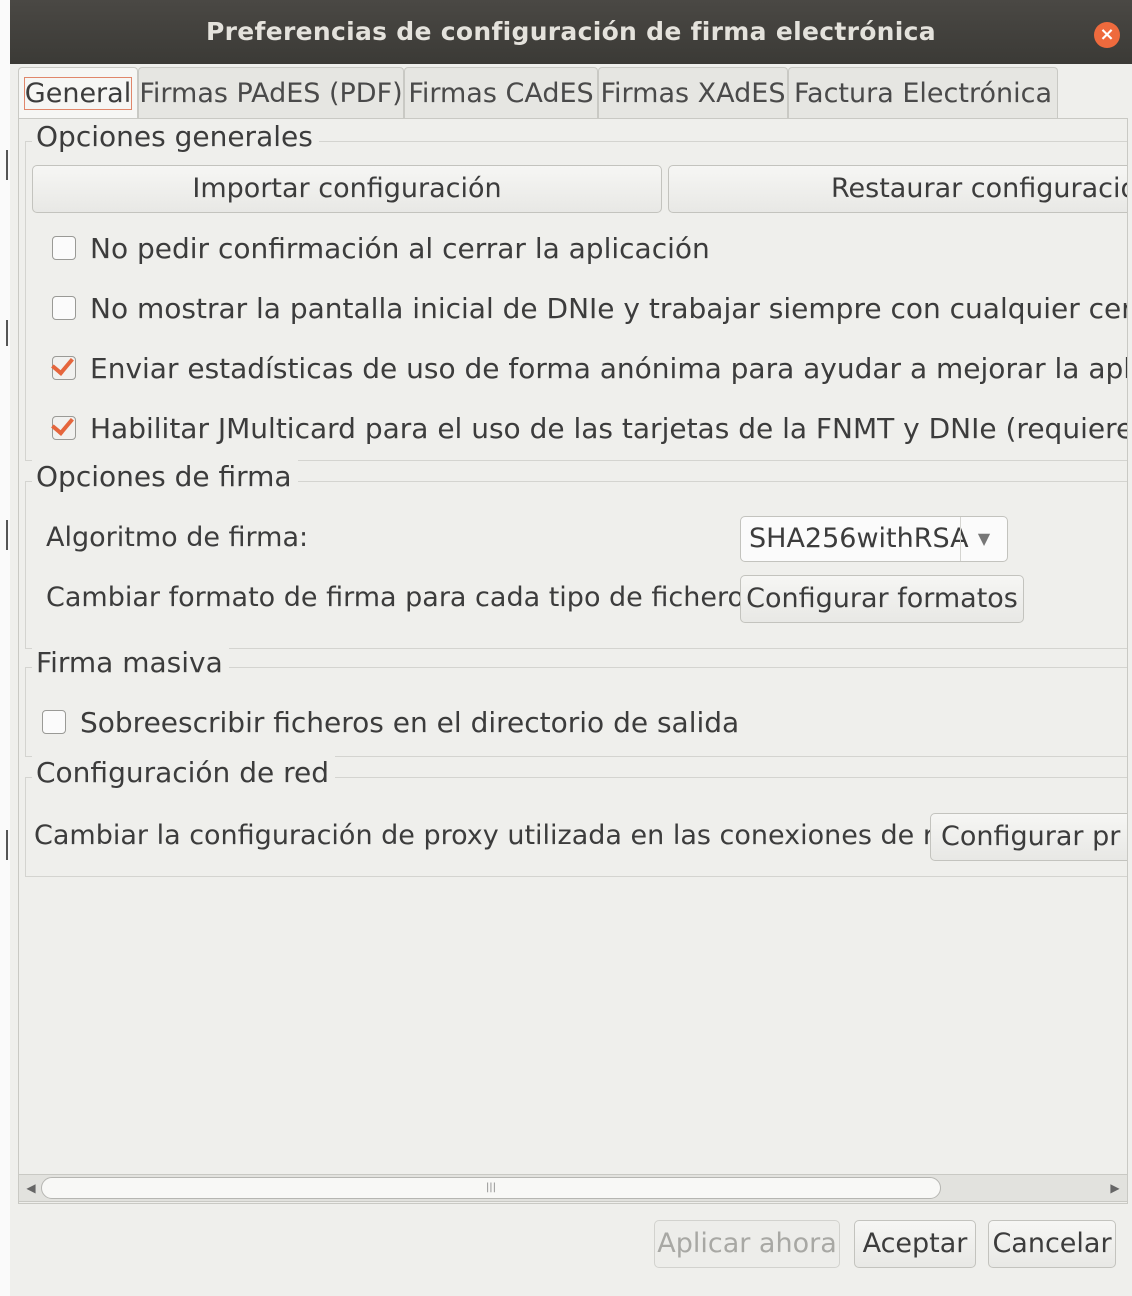 The image size is (1132, 1296). Describe the element at coordinates (31, 1188) in the screenshot. I see `scroll-left-icon: ◀` at that location.